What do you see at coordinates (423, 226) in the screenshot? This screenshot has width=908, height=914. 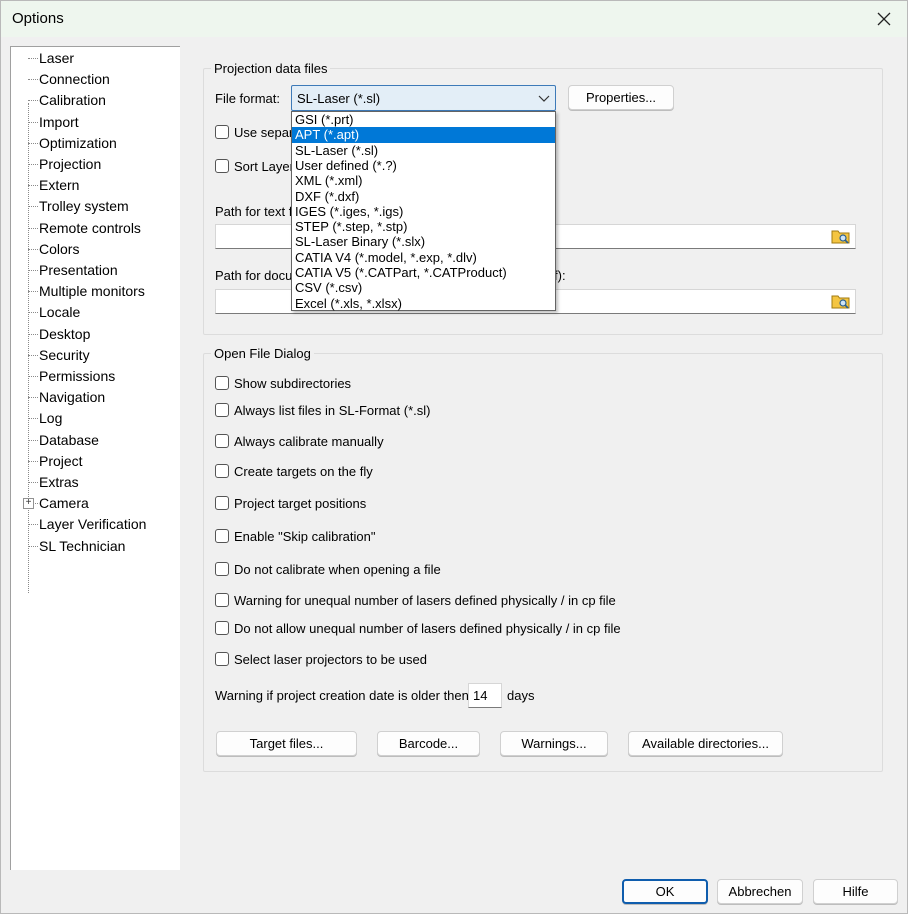 I see `file-format-option: STEP (*.step, *.stp)` at bounding box center [423, 226].